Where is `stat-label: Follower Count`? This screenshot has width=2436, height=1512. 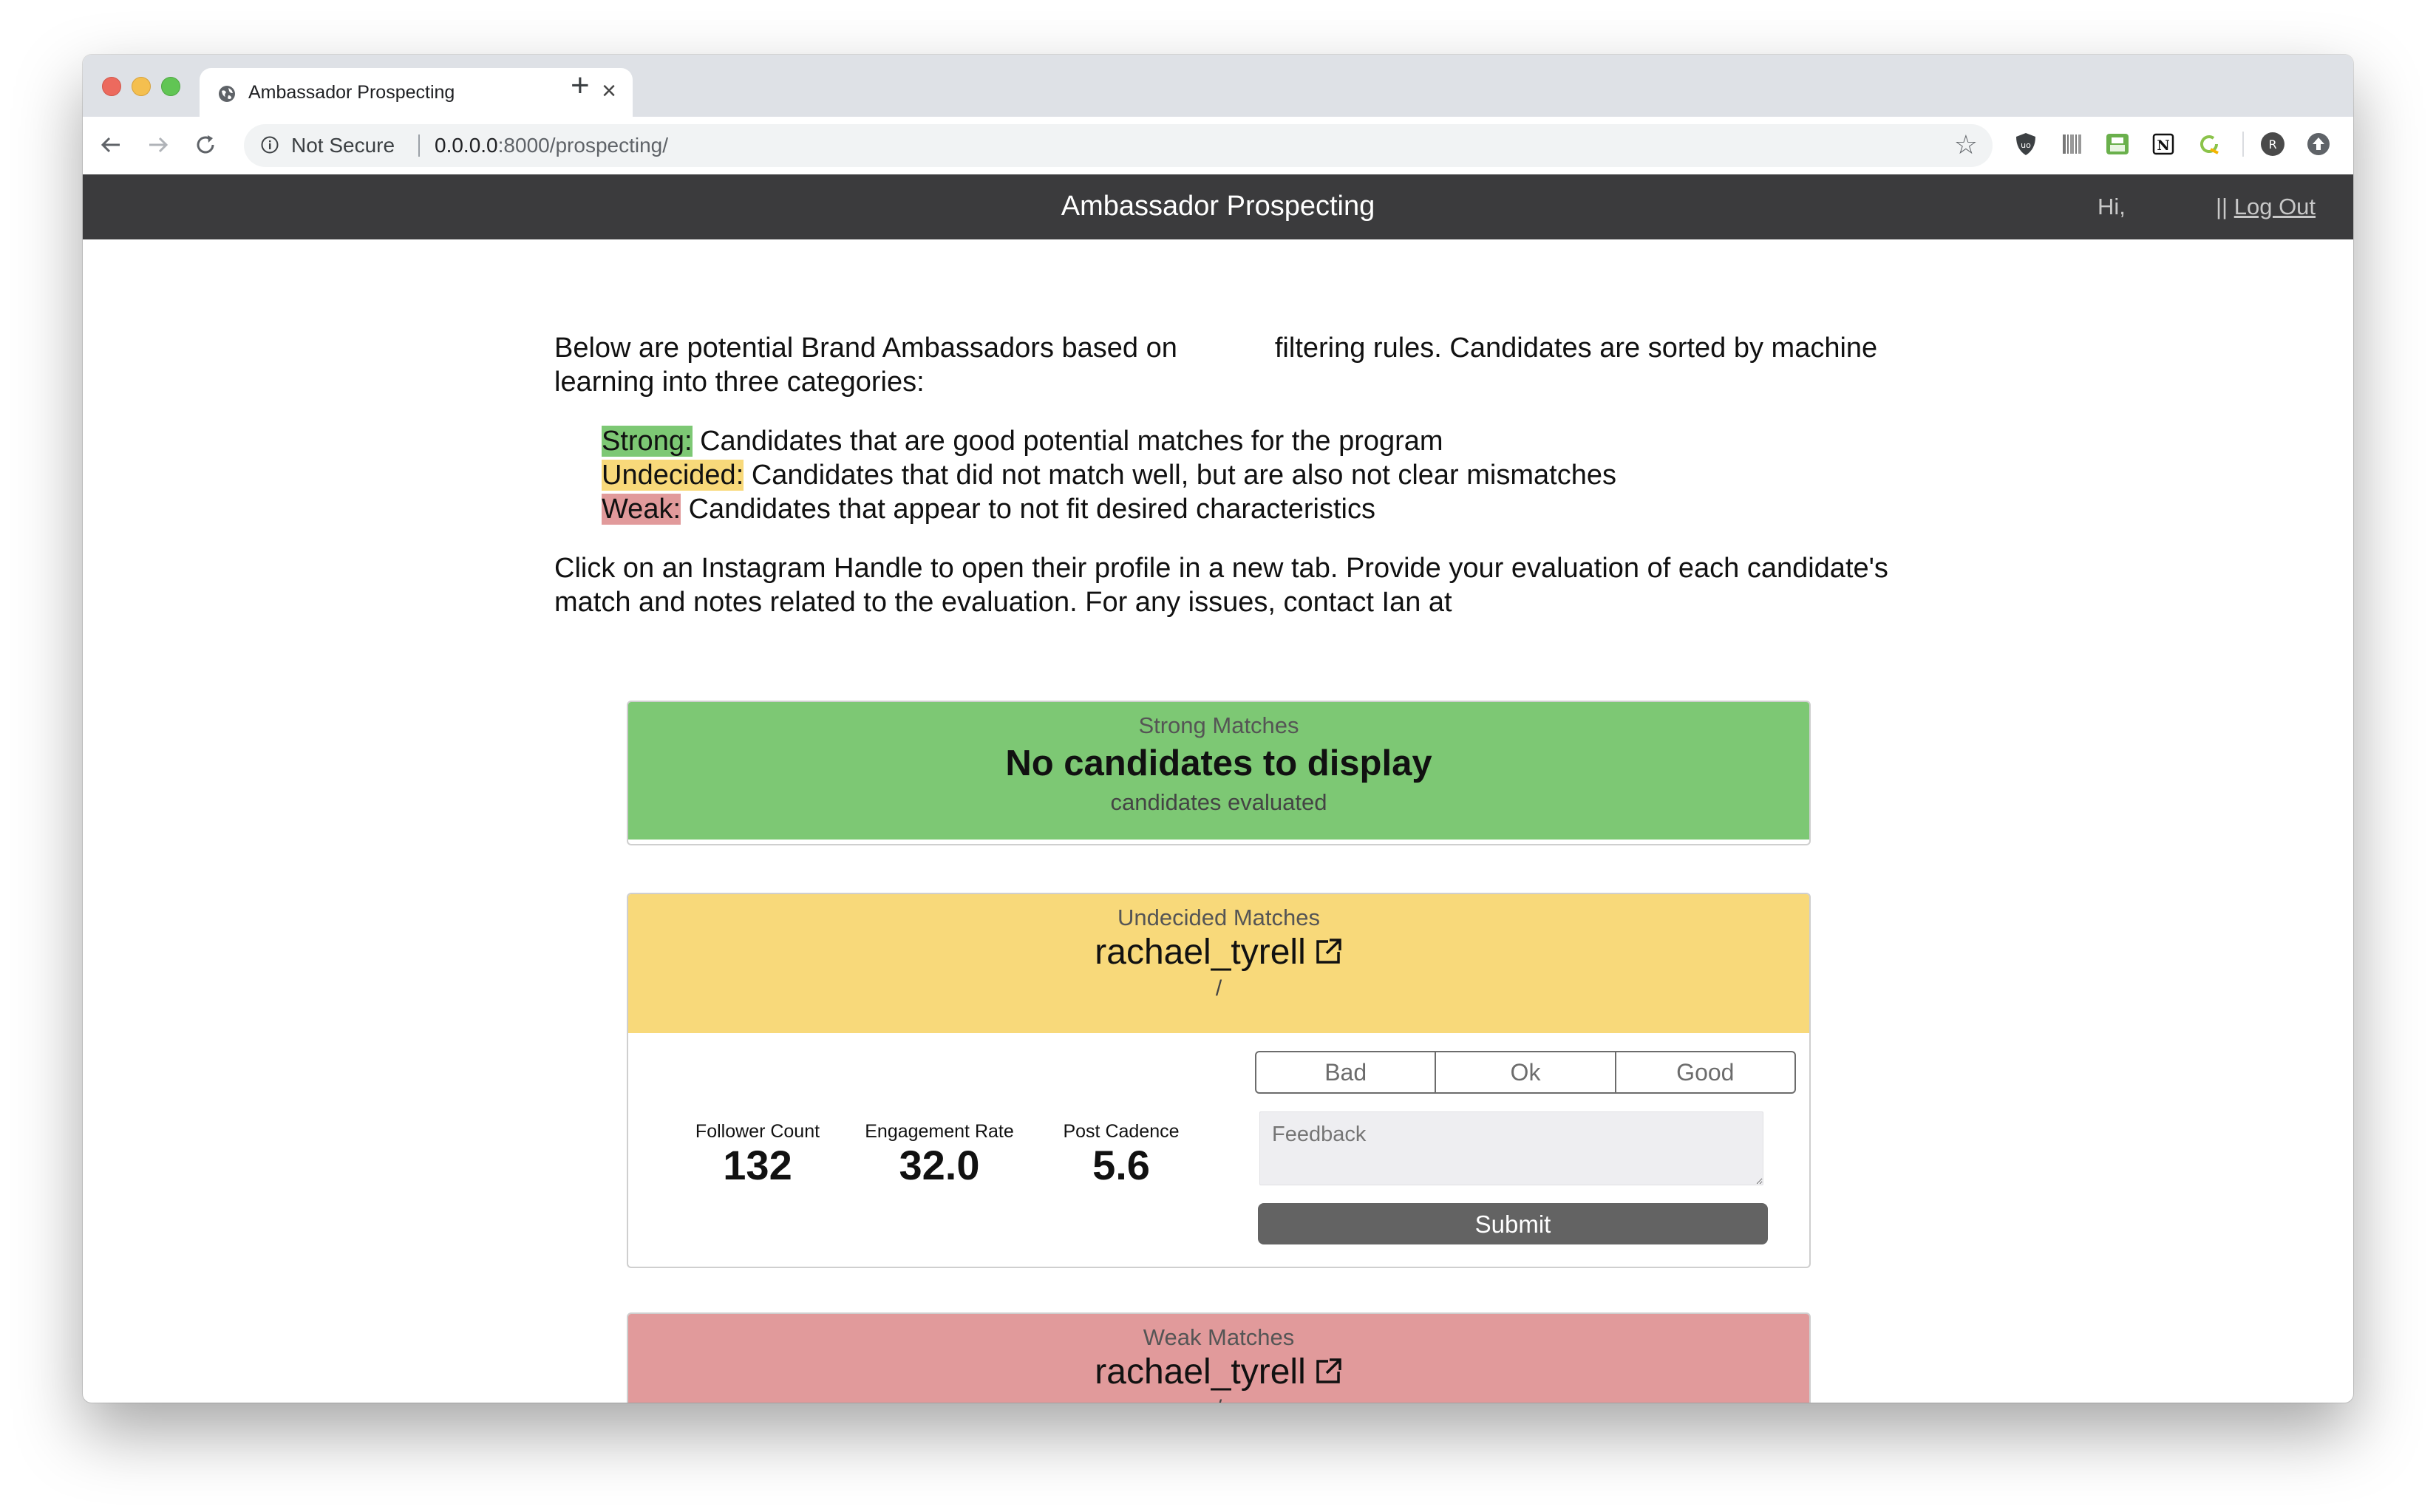
stat-label: Follower Count is located at coordinates (757, 1131).